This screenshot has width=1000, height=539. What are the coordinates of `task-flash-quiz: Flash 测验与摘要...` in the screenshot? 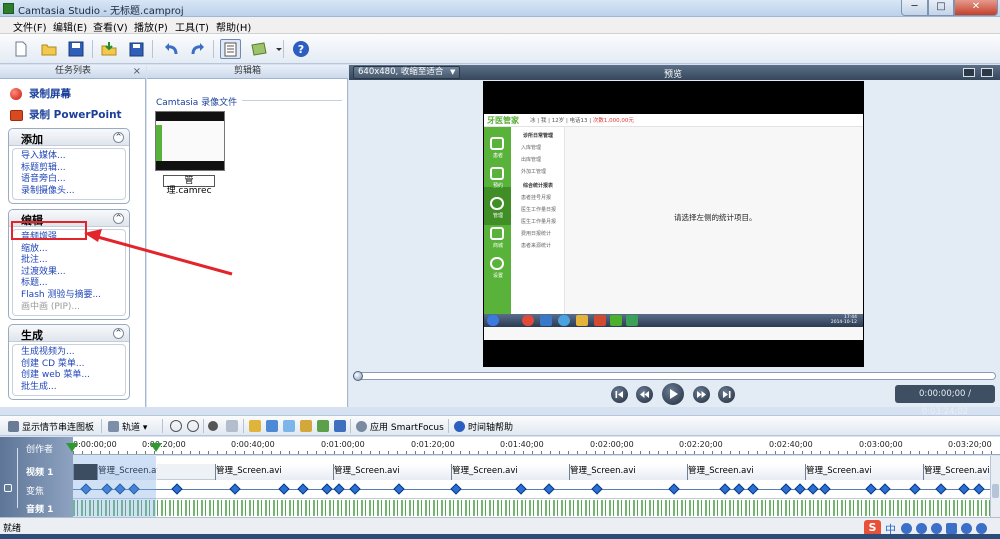 It's located at (73, 296).